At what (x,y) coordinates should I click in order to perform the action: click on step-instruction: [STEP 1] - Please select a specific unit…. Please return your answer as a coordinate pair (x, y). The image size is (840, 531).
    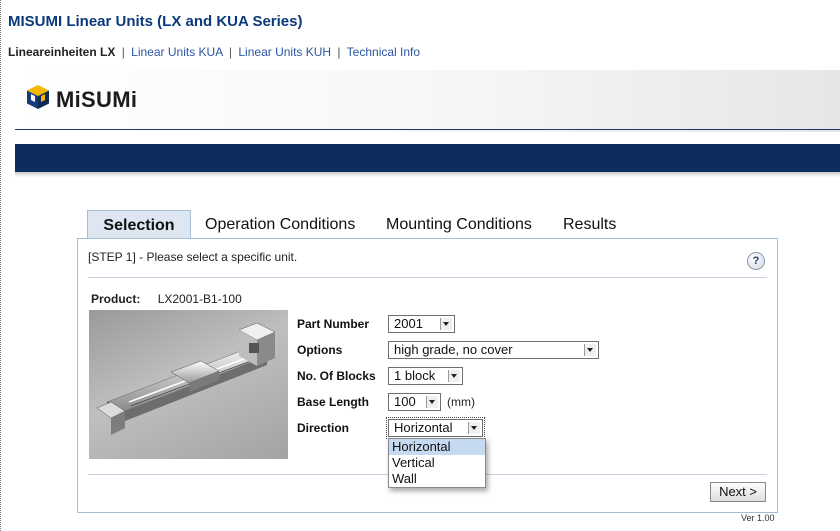
    Looking at the image, I should click on (193, 257).